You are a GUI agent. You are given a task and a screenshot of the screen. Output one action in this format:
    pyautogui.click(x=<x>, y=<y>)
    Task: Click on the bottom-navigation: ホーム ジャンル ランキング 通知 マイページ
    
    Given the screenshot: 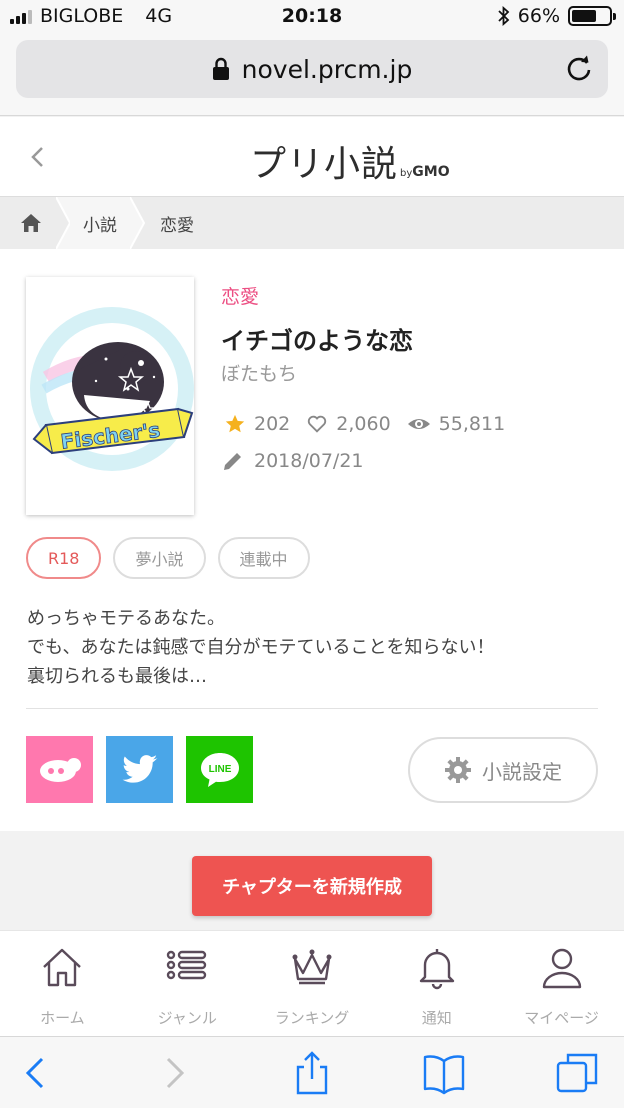 What is the action you would take?
    pyautogui.click(x=312, y=983)
    